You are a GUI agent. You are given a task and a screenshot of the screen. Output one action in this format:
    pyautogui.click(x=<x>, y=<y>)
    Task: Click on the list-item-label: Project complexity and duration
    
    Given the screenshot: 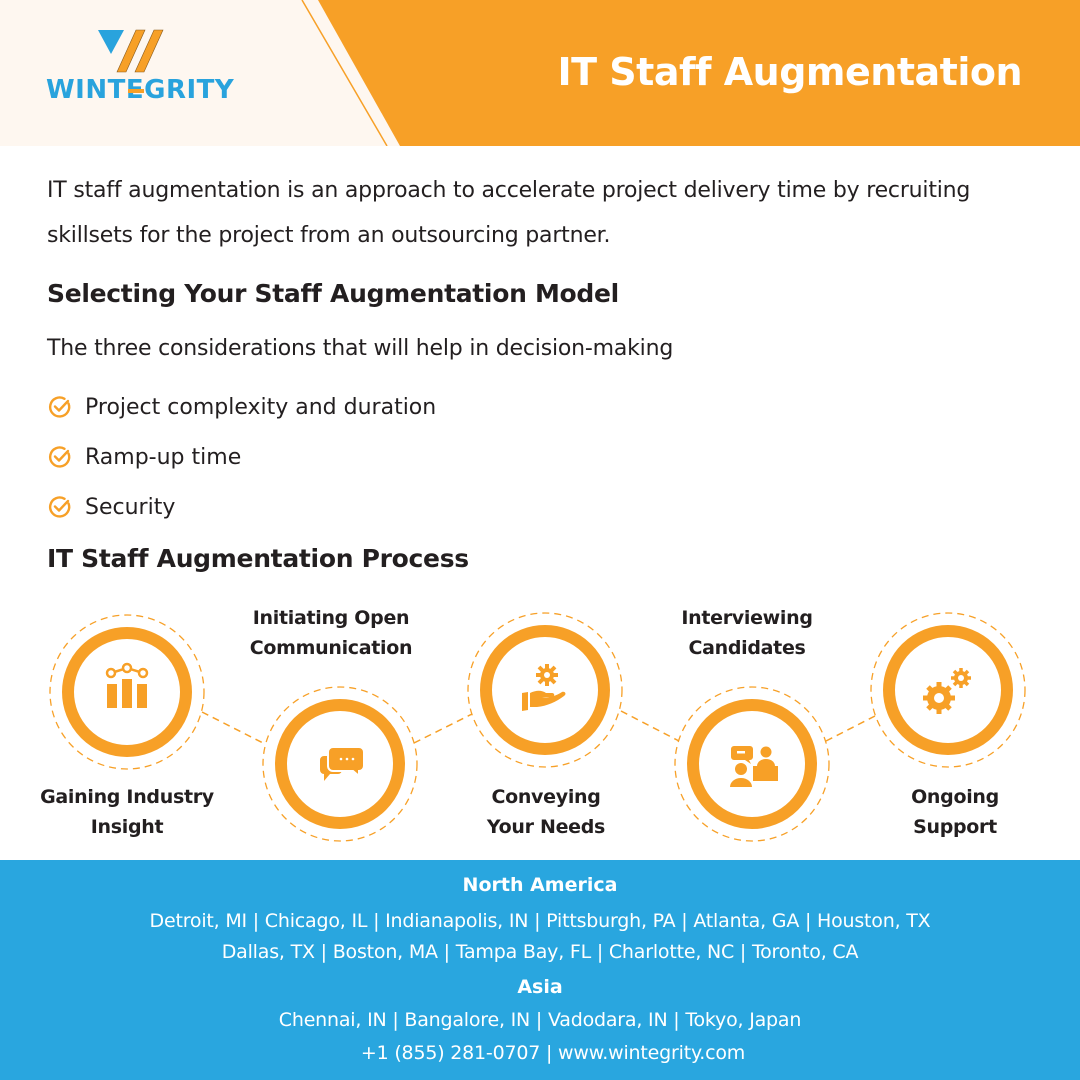 What is the action you would take?
    pyautogui.click(x=261, y=407)
    